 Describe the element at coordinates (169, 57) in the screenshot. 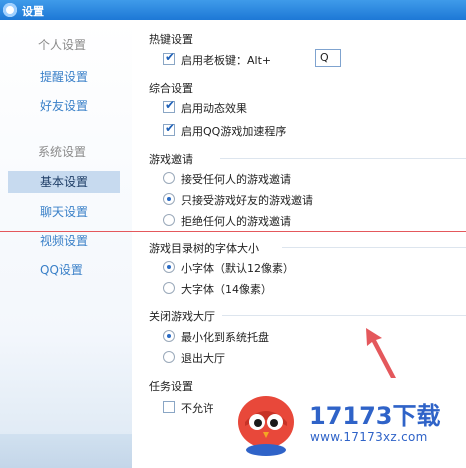

I see `boss-key-checkbox` at that location.